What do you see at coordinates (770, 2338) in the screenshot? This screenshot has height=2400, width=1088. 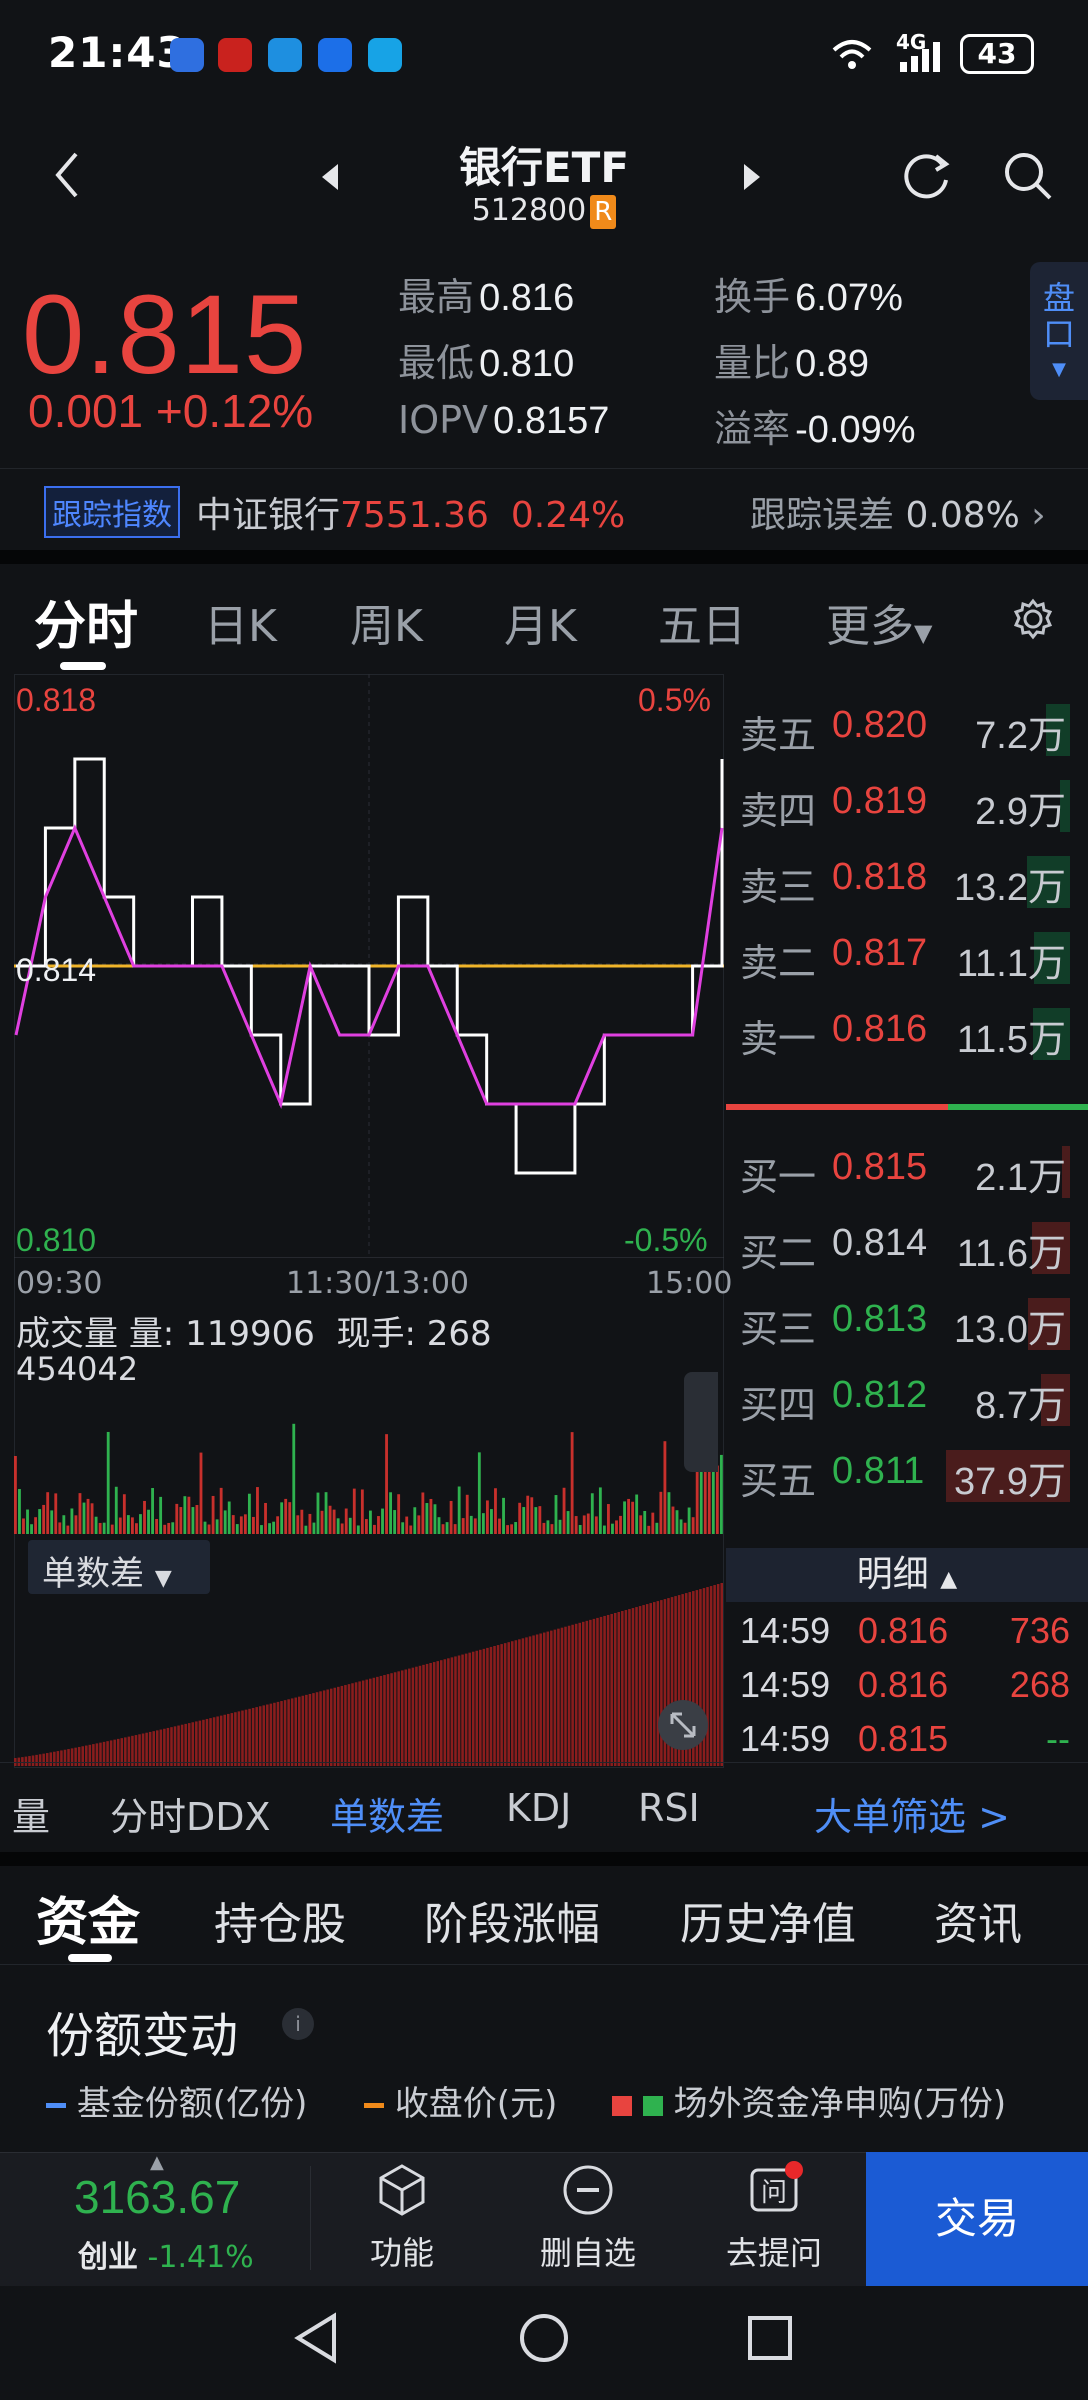 I see `nav-recents-icon` at bounding box center [770, 2338].